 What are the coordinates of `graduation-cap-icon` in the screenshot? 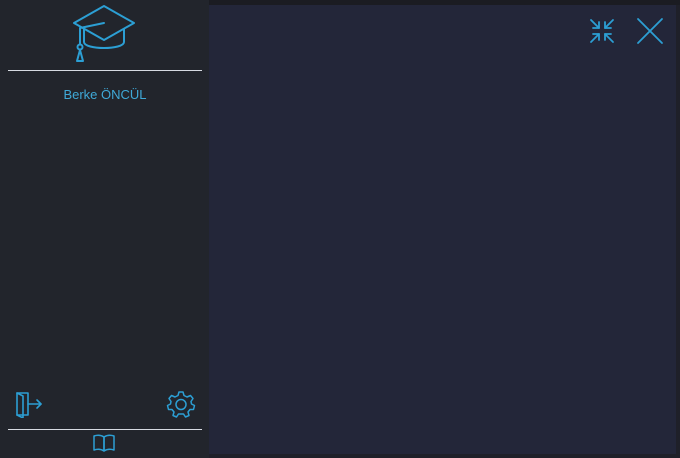 It's located at (104, 34).